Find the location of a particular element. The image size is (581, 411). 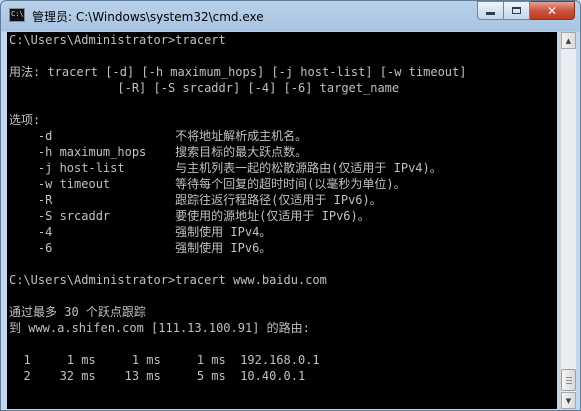

maximize-icon is located at coordinates (516, 10).